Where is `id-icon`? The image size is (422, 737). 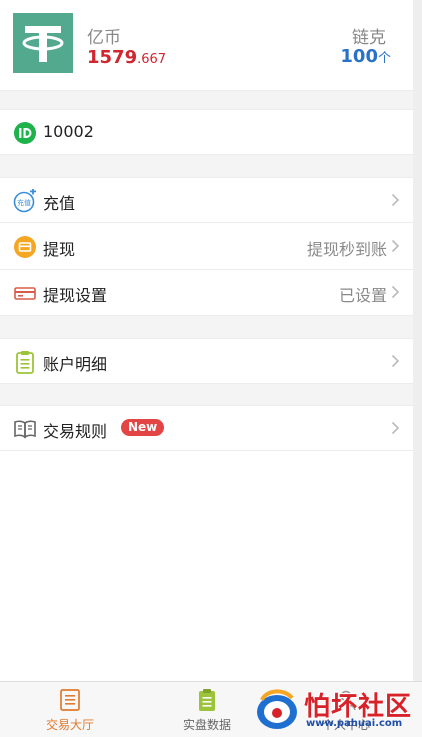
id-icon is located at coordinates (25, 133).